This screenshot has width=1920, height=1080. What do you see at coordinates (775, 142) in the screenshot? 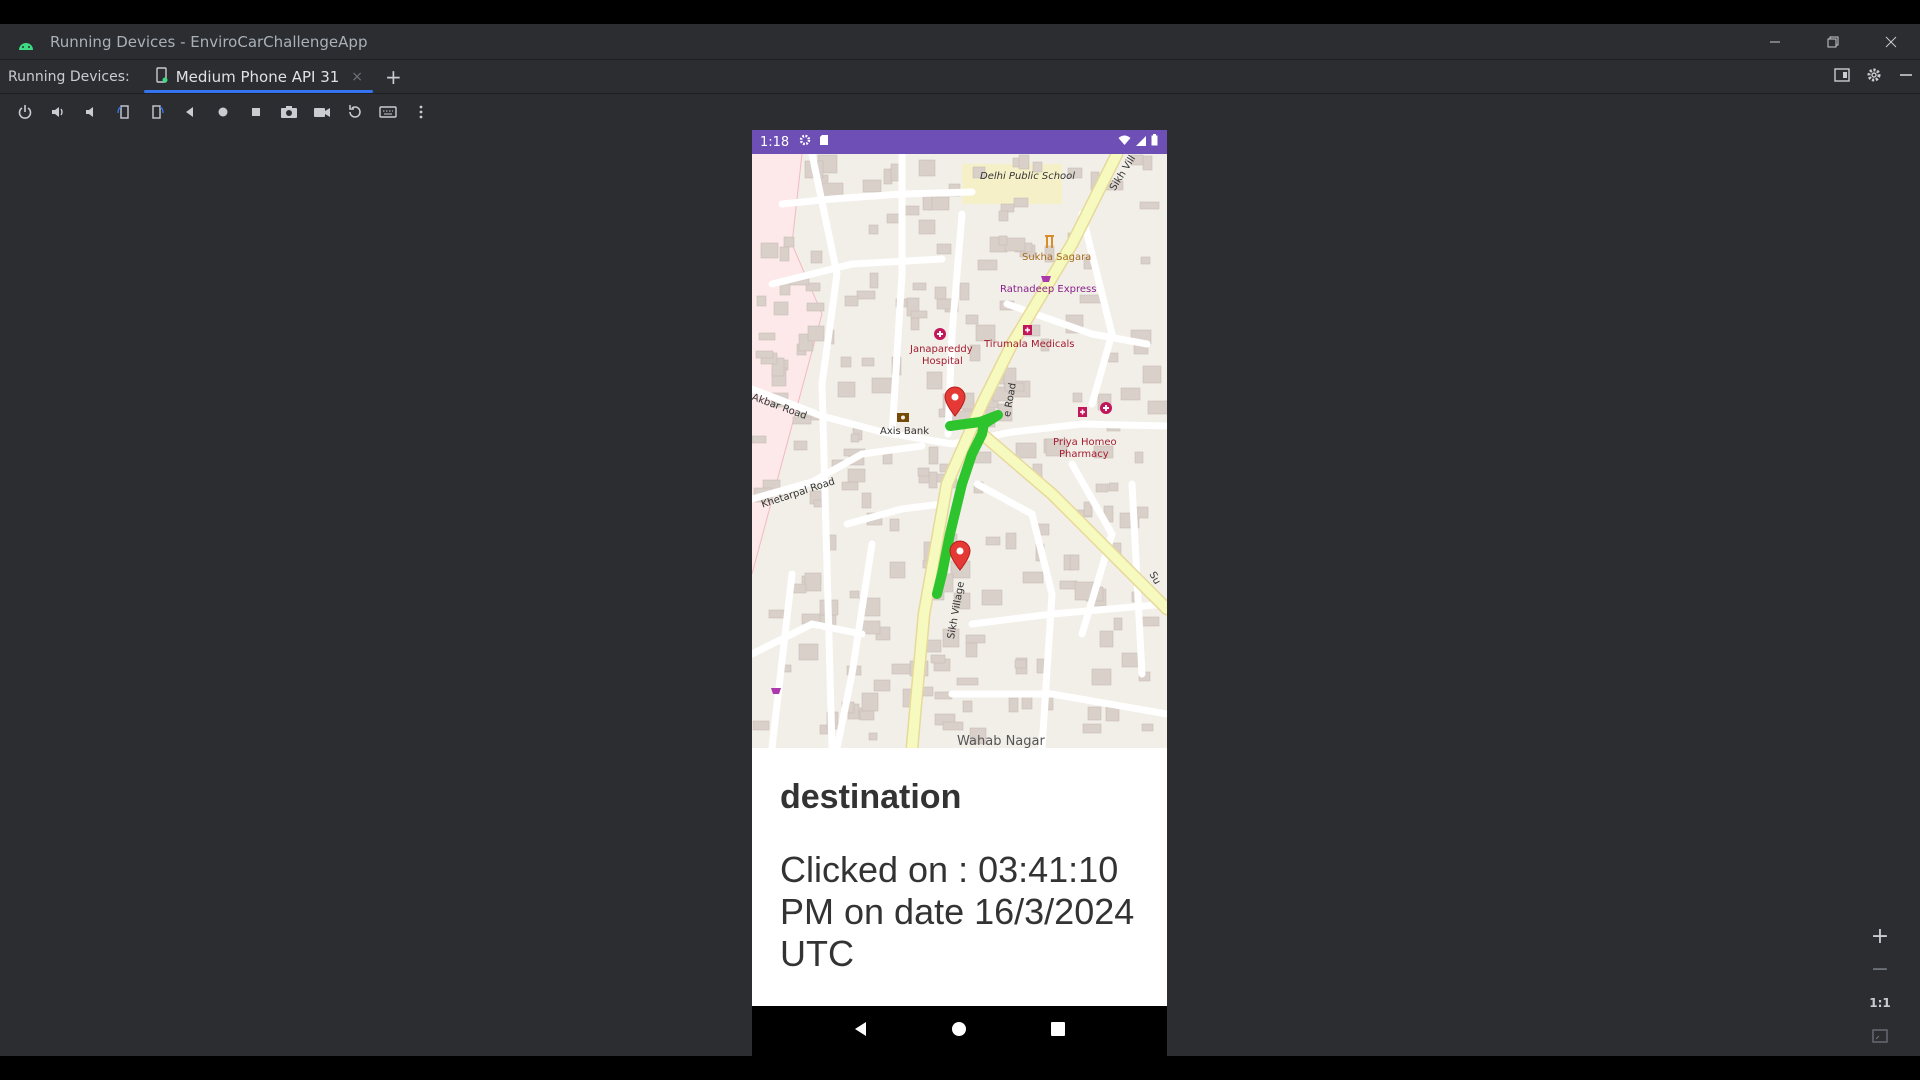
I see `status-time: 1:18` at bounding box center [775, 142].